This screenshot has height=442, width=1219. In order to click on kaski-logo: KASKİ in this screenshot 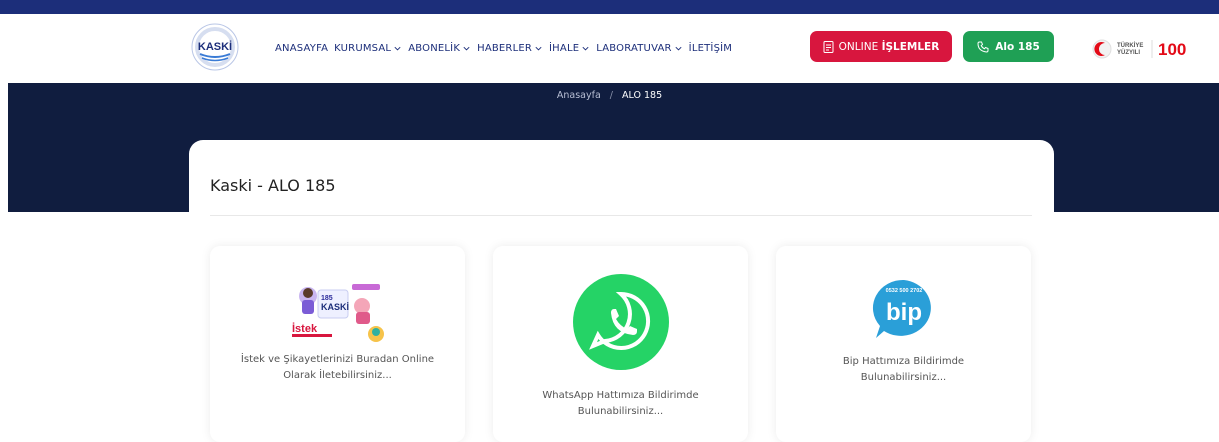, I will do `click(215, 47)`.